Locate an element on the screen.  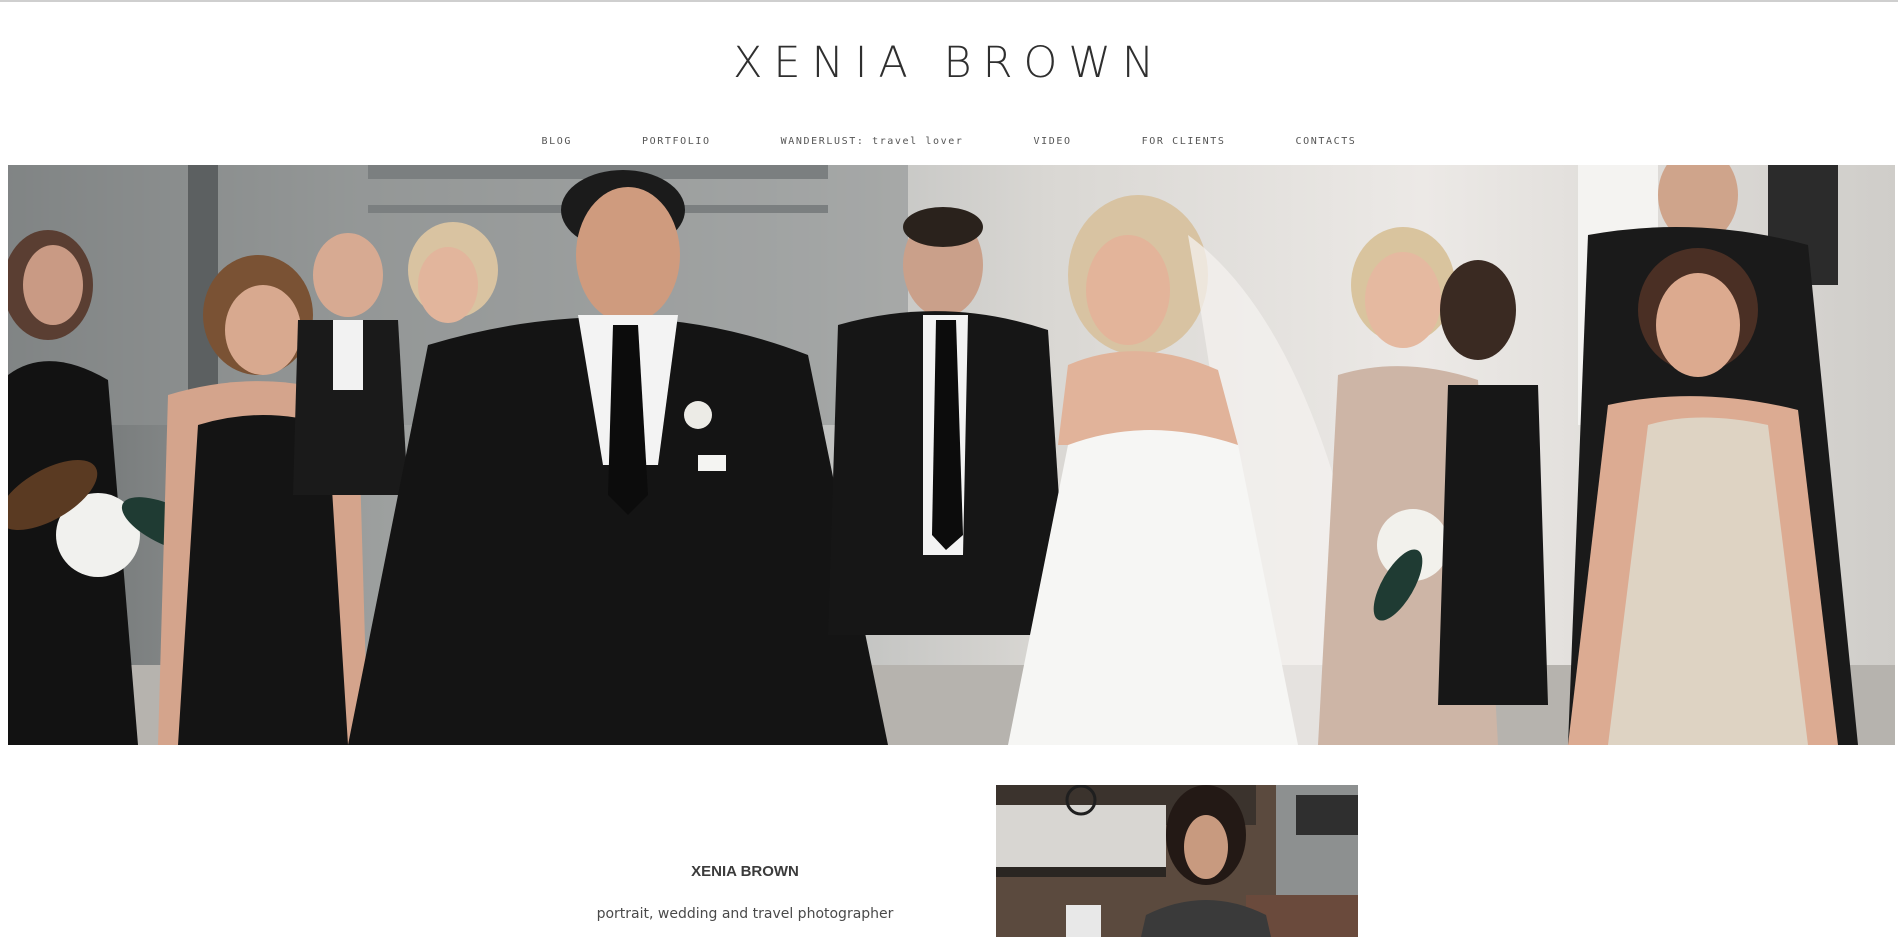
about-name: XENIA BROWN is located at coordinates (745, 871).